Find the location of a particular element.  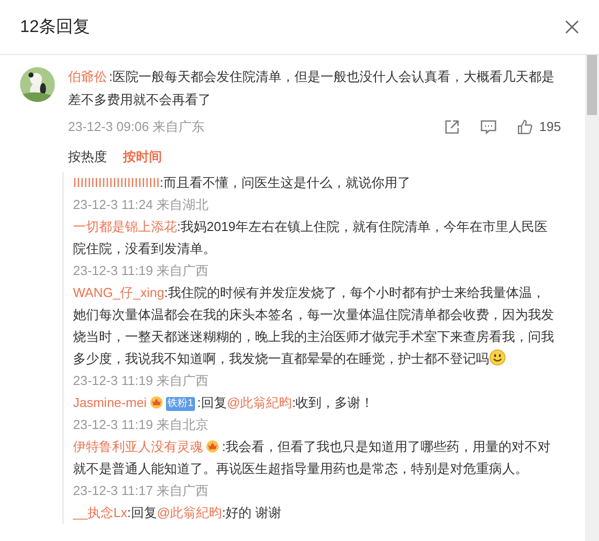

timestamp: 23-12-3 09:06 来自广东 is located at coordinates (136, 127).